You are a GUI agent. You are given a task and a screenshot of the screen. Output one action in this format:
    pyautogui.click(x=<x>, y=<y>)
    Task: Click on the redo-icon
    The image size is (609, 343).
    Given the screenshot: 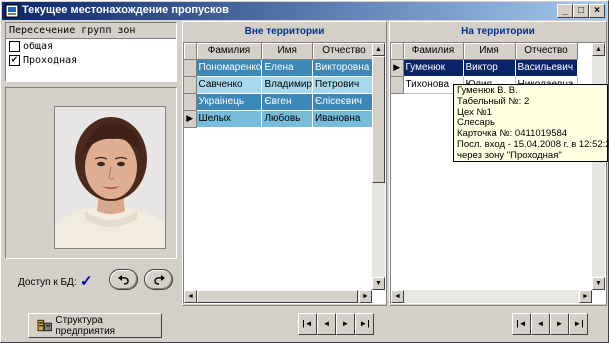 What is the action you would take?
    pyautogui.click(x=159, y=280)
    